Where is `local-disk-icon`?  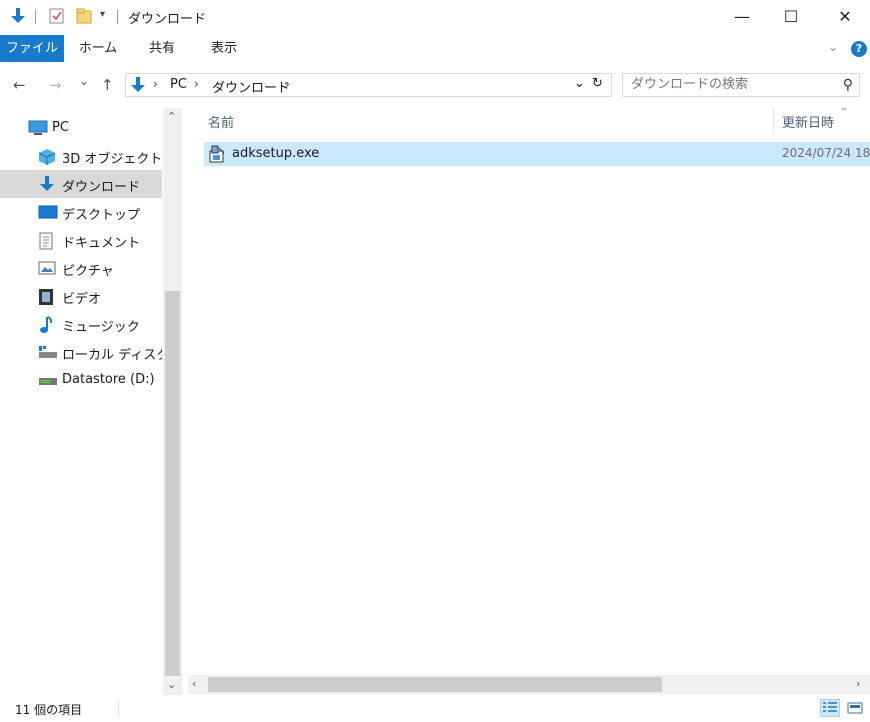
local-disk-icon is located at coordinates (47, 352).